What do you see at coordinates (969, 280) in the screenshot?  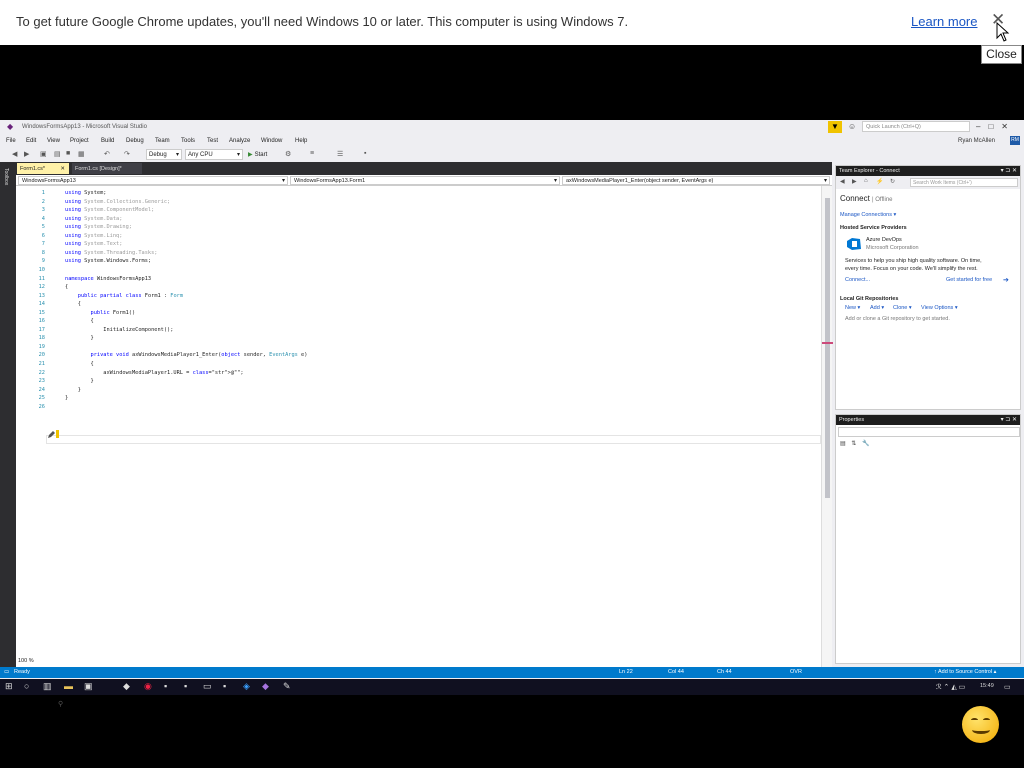 I see `get-started-link: Get started for free` at bounding box center [969, 280].